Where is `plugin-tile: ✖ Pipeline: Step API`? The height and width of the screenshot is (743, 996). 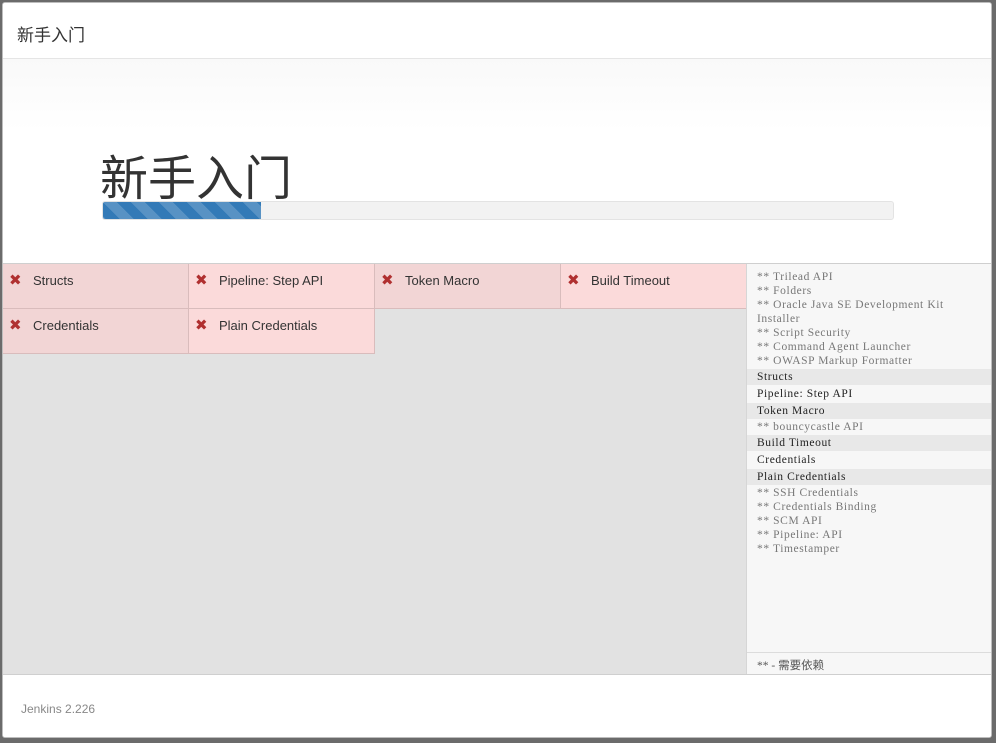
plugin-tile: ✖ Pipeline: Step API is located at coordinates (282, 286).